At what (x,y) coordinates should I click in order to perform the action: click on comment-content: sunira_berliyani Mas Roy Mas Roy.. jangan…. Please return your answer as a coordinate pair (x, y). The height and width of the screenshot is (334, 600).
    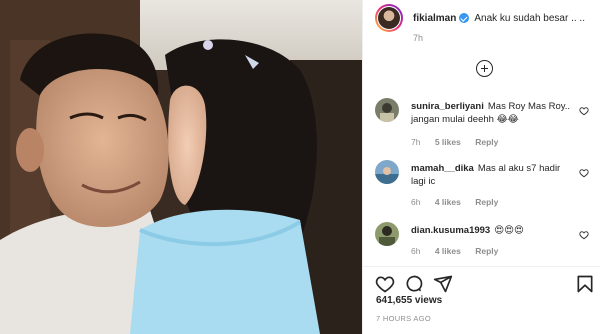
    Looking at the image, I should click on (492, 113).